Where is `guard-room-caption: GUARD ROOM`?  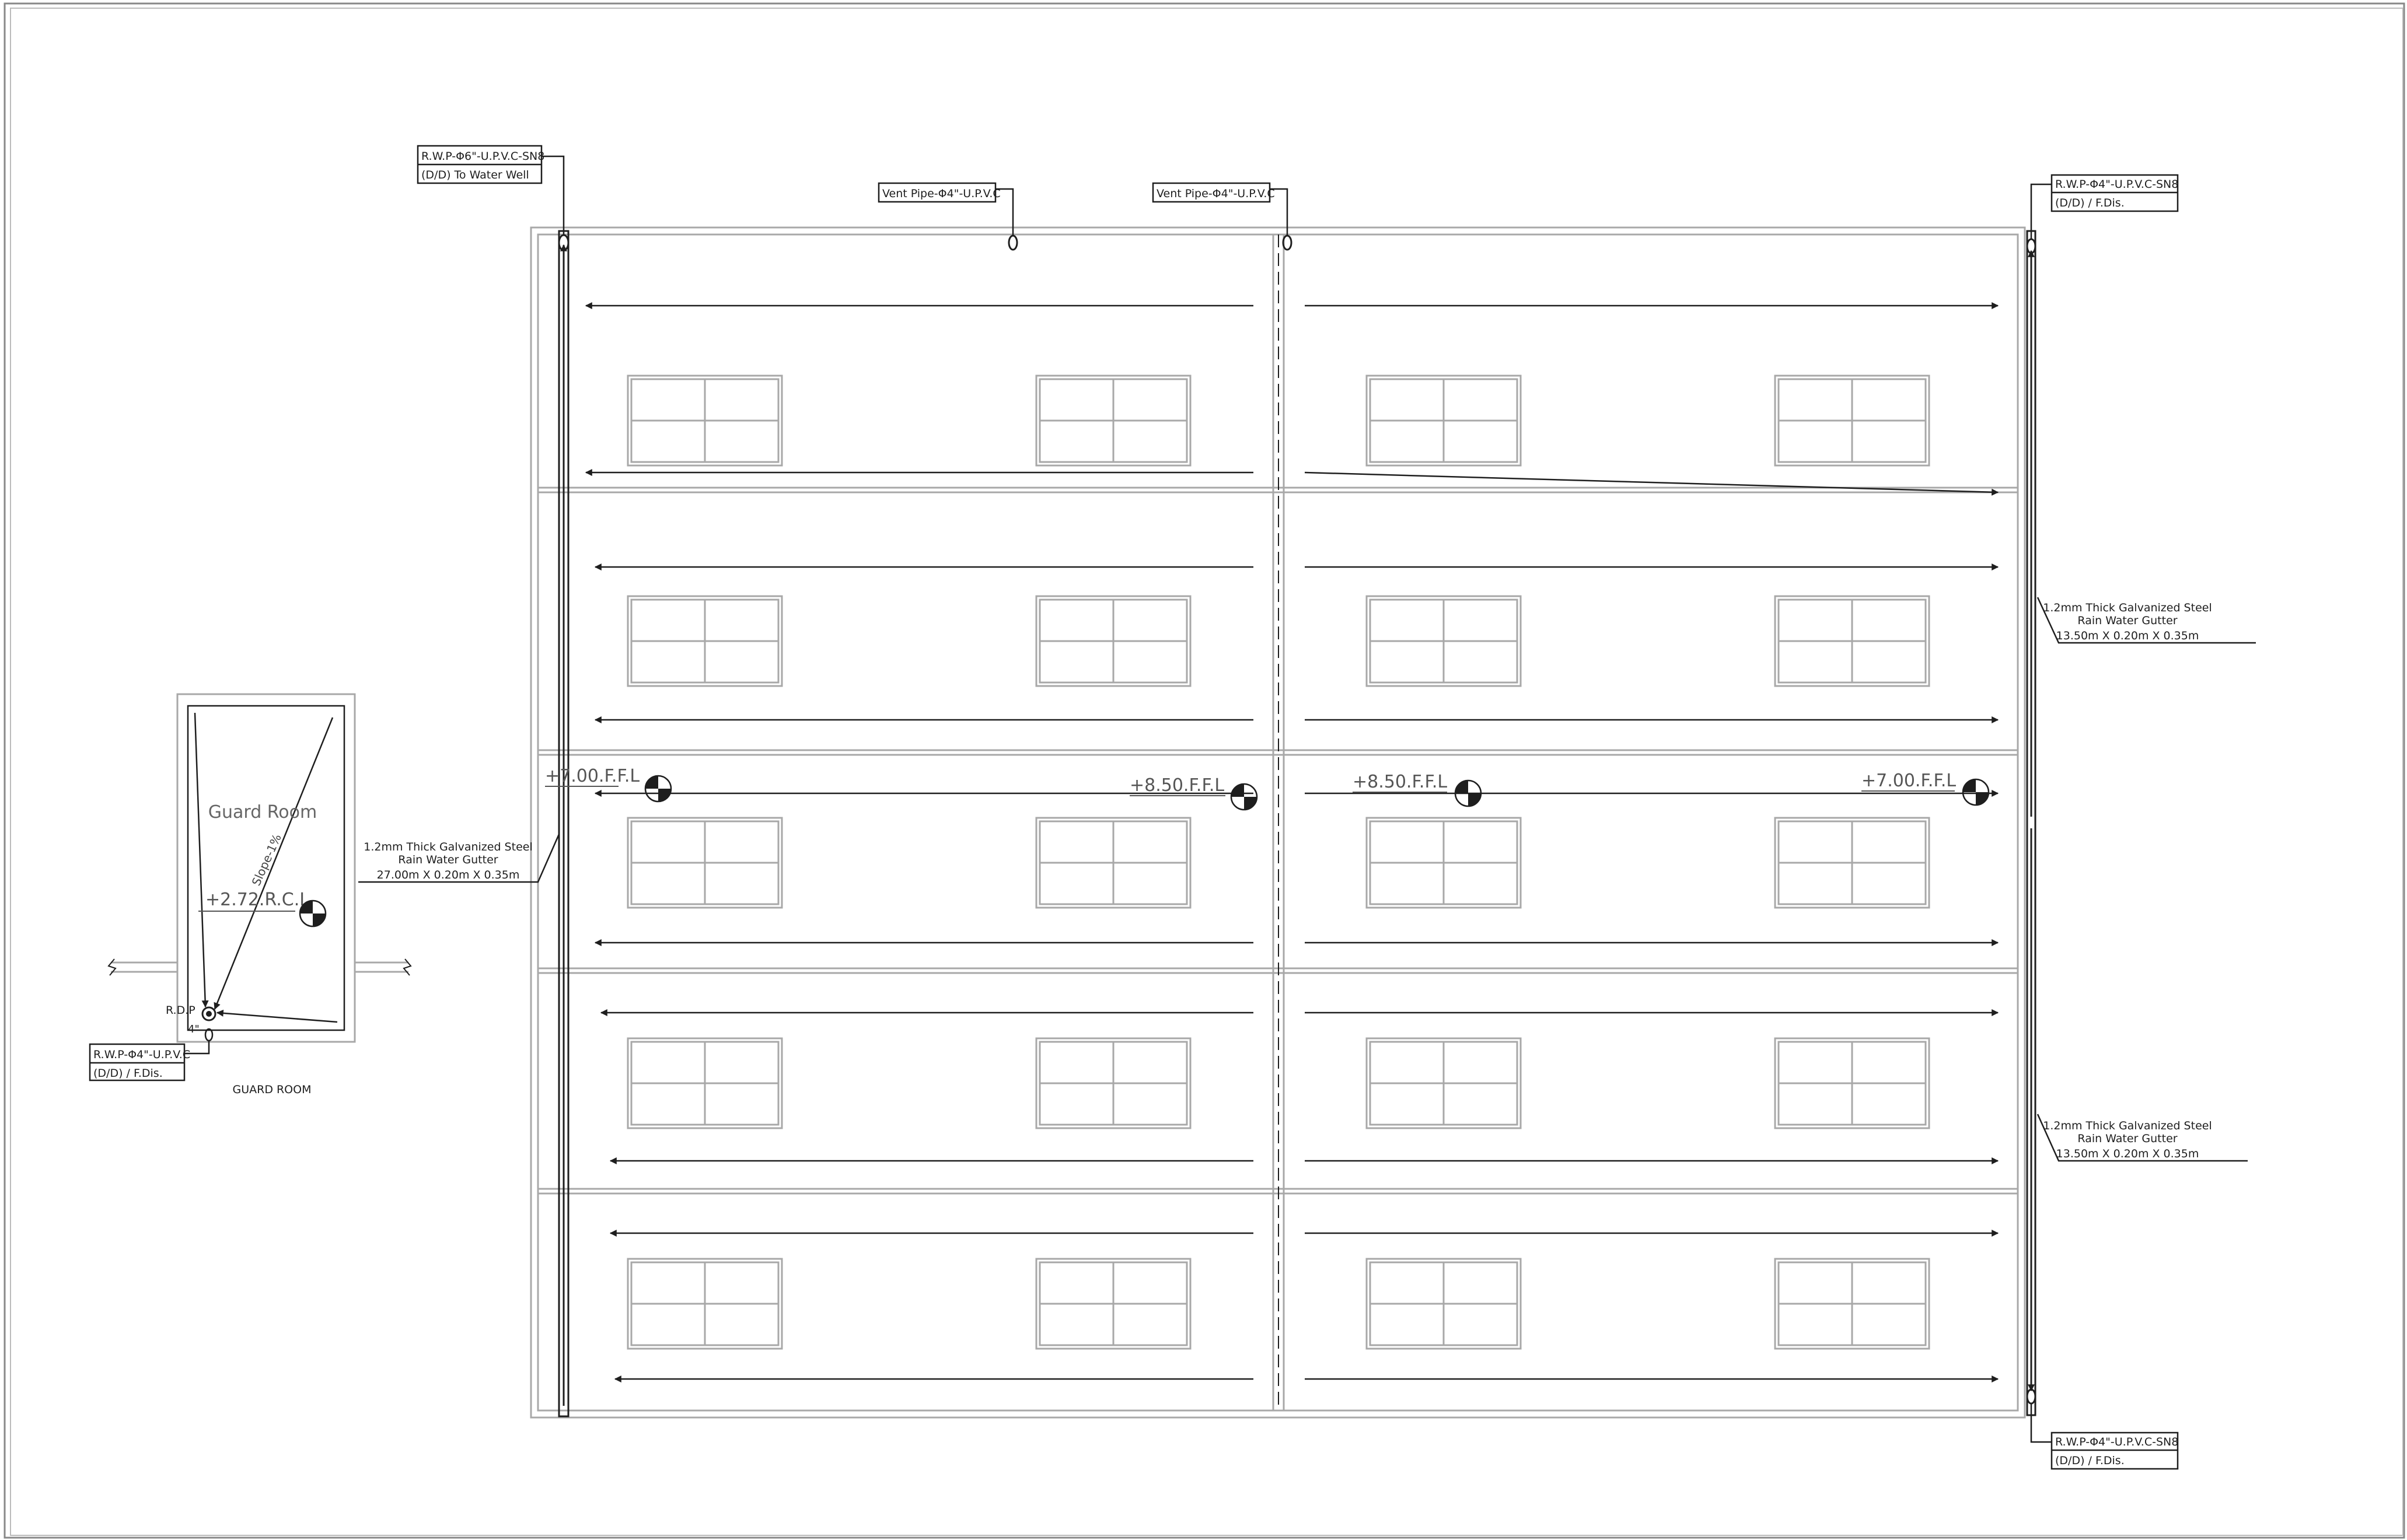 guard-room-caption: GUARD ROOM is located at coordinates (271, 1089).